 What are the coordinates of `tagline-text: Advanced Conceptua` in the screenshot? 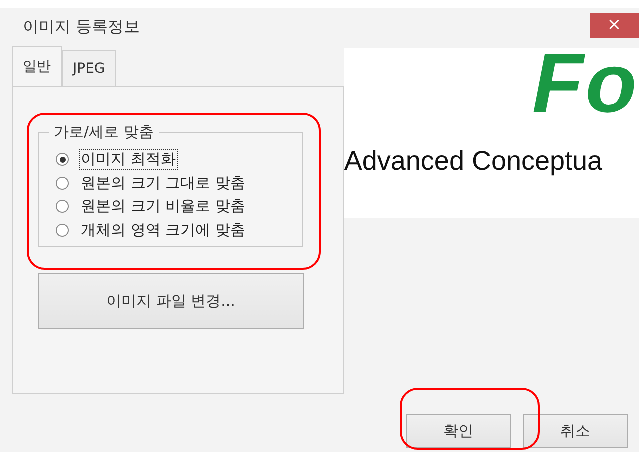 It's located at (474, 161).